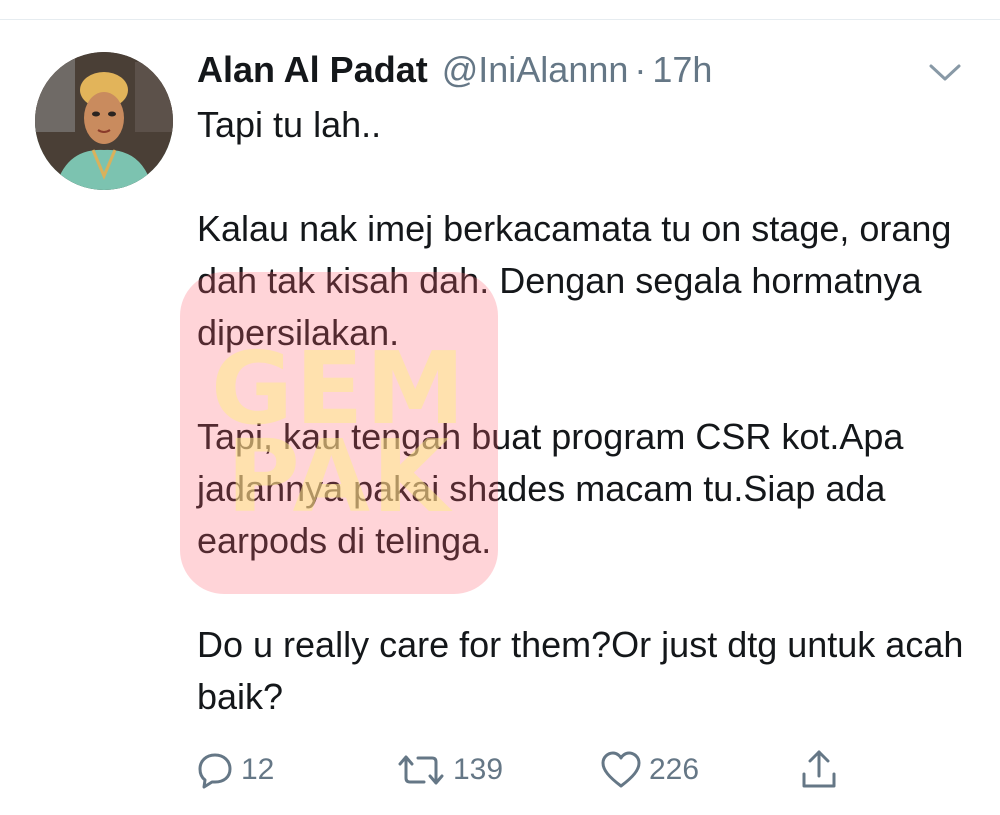  I want to click on like-button: 226, so click(649, 770).